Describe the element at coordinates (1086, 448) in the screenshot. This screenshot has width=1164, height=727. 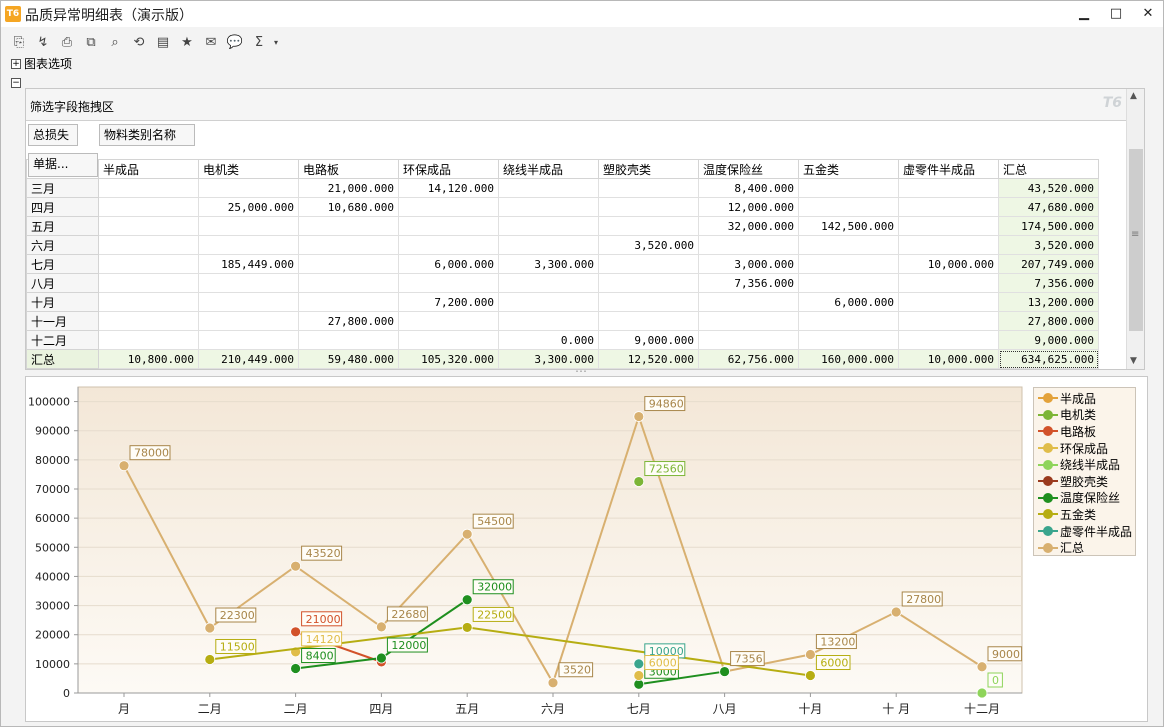
I see `legend-item: 环保成品` at that location.